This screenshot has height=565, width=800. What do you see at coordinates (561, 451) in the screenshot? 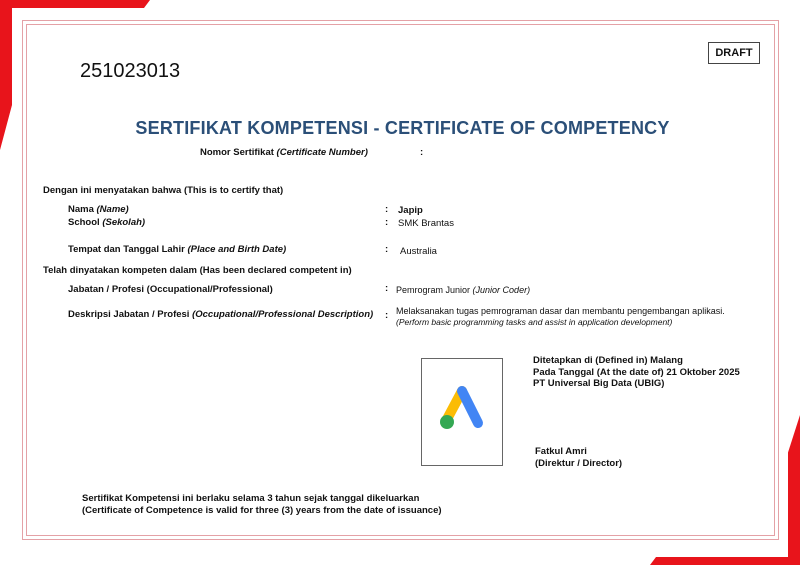
I see `signer-name: Fatkul Amri` at bounding box center [561, 451].